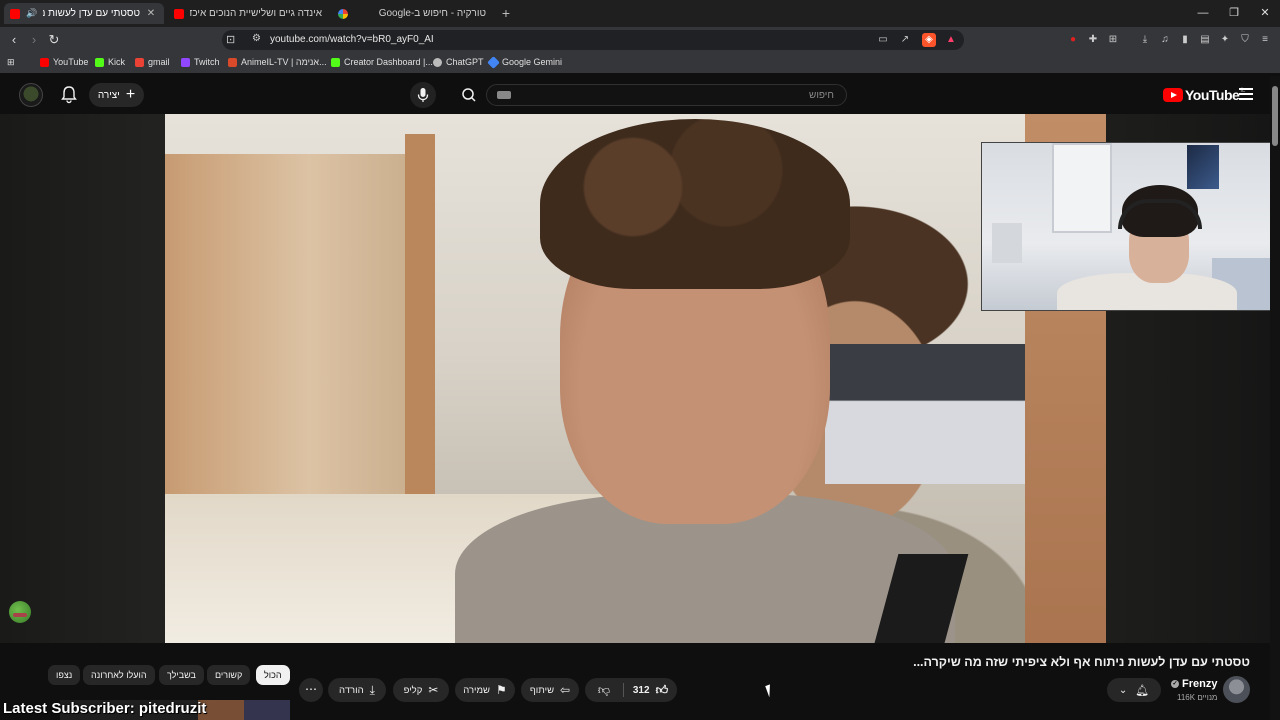  I want to click on page-scrollbar, so click(1275, 398).